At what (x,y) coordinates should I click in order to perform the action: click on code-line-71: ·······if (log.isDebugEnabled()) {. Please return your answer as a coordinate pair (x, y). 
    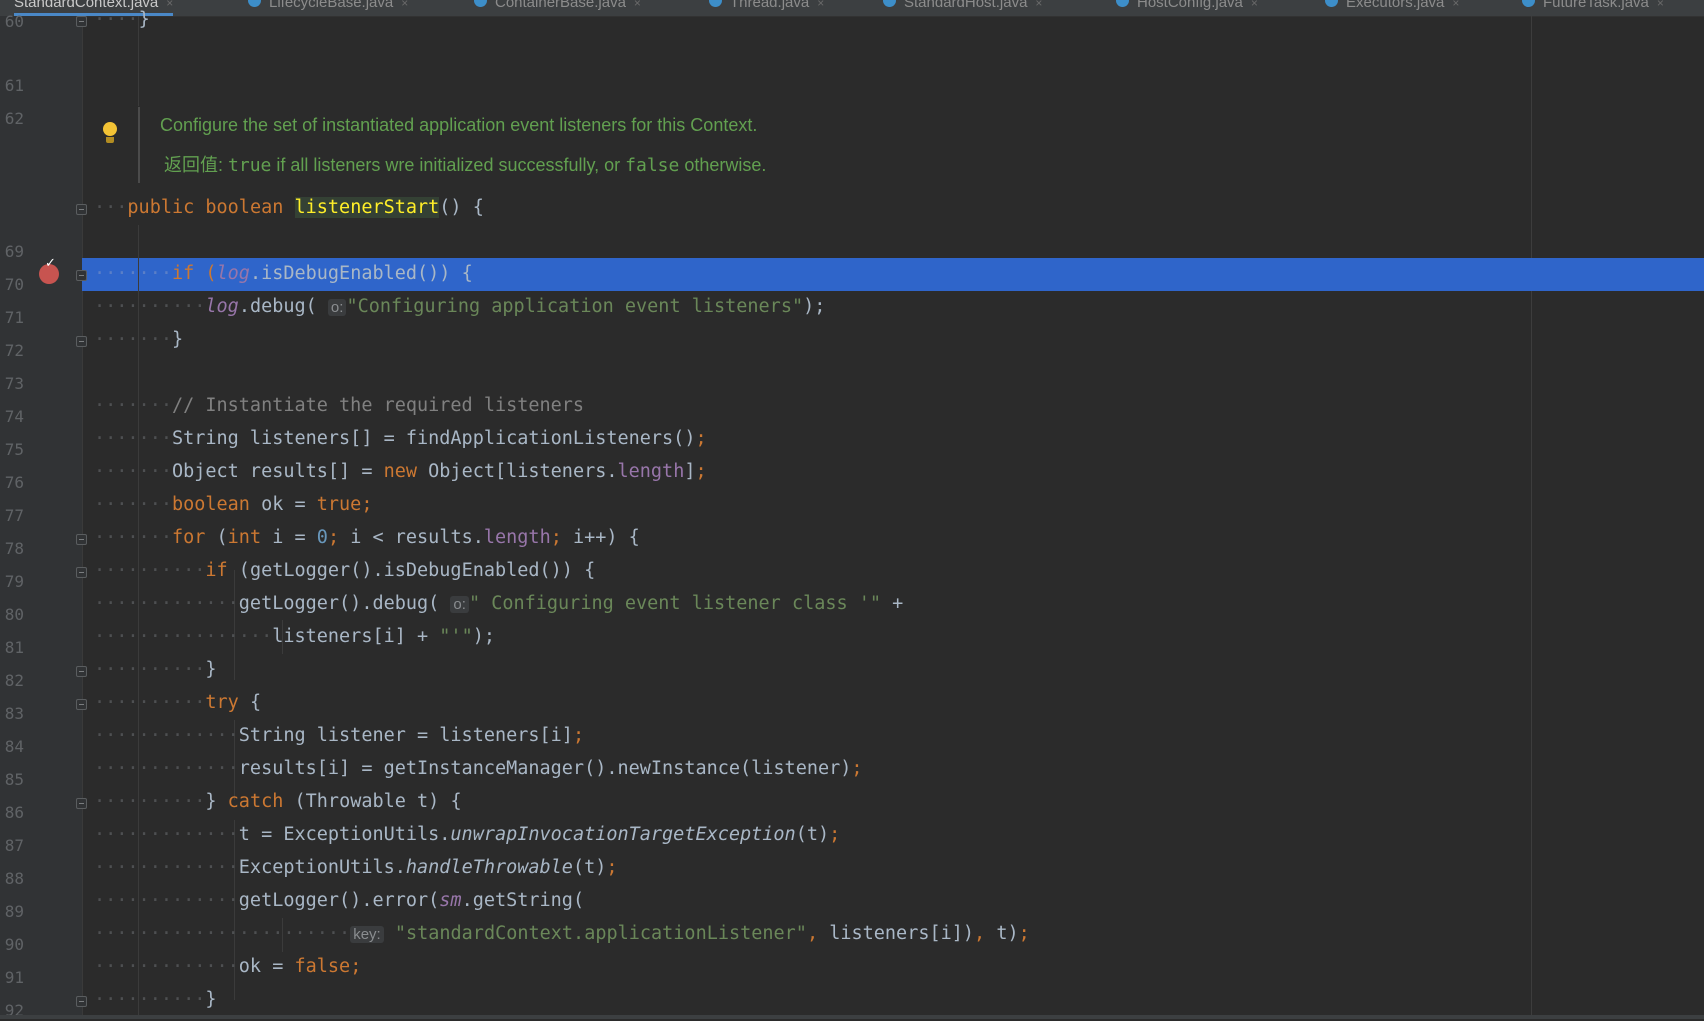
    Looking at the image, I should click on (283, 274).